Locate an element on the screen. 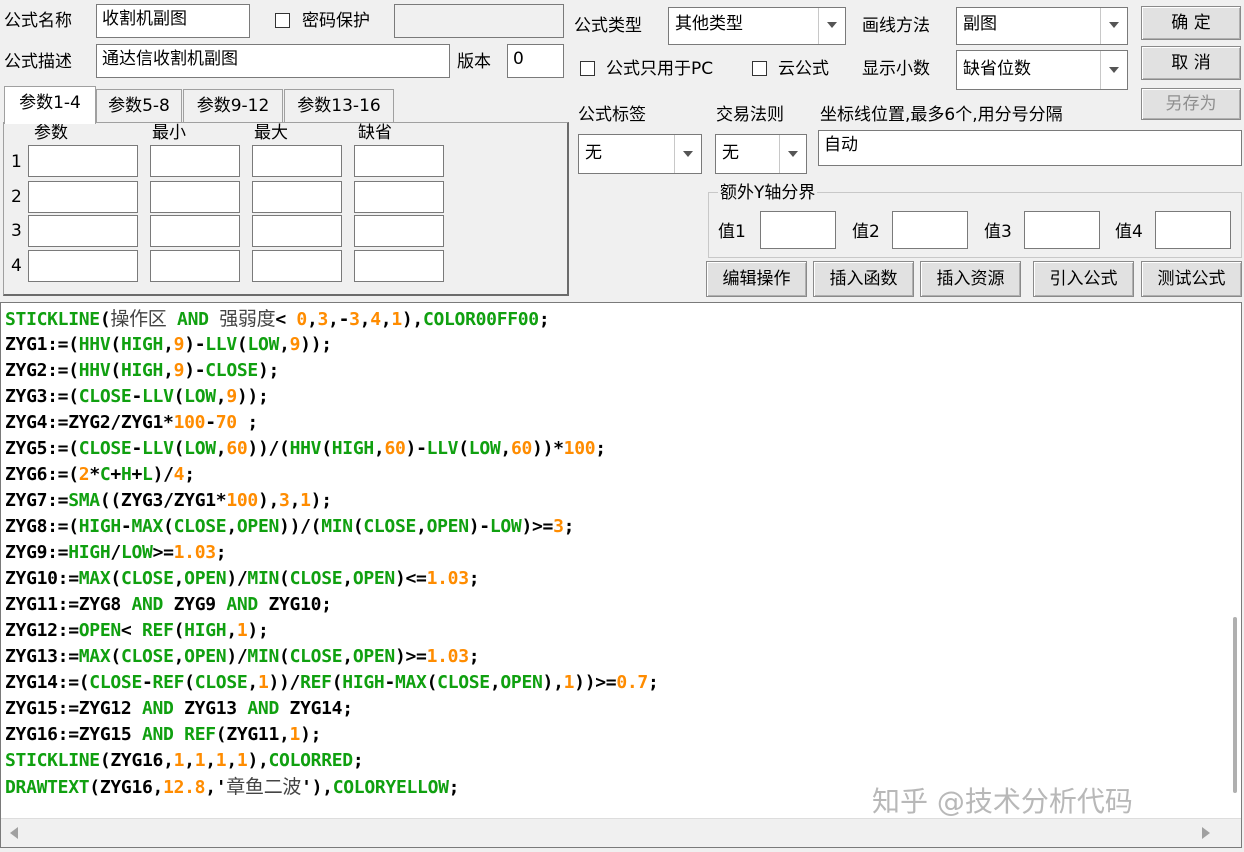 The width and height of the screenshot is (1244, 852). code-token: ))* is located at coordinates (548, 448).